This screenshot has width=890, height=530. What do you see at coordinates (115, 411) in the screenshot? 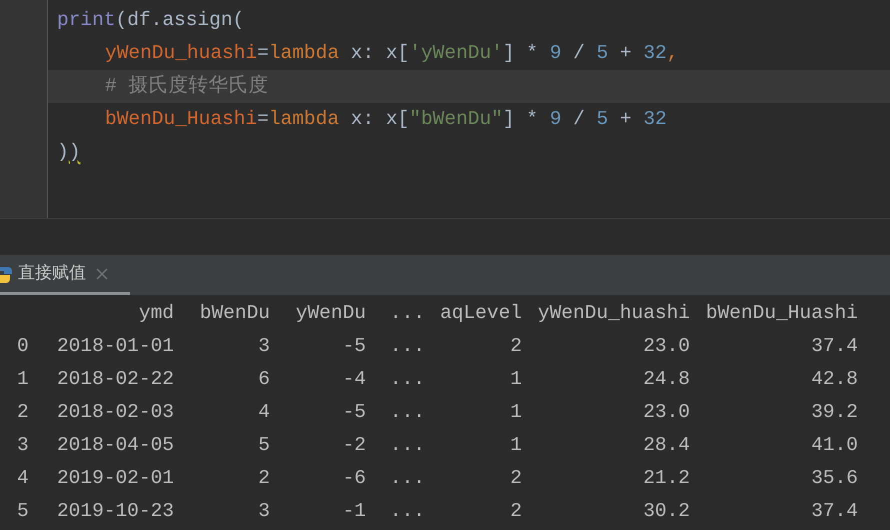
I see `table-cell: 2018-02-03` at bounding box center [115, 411].